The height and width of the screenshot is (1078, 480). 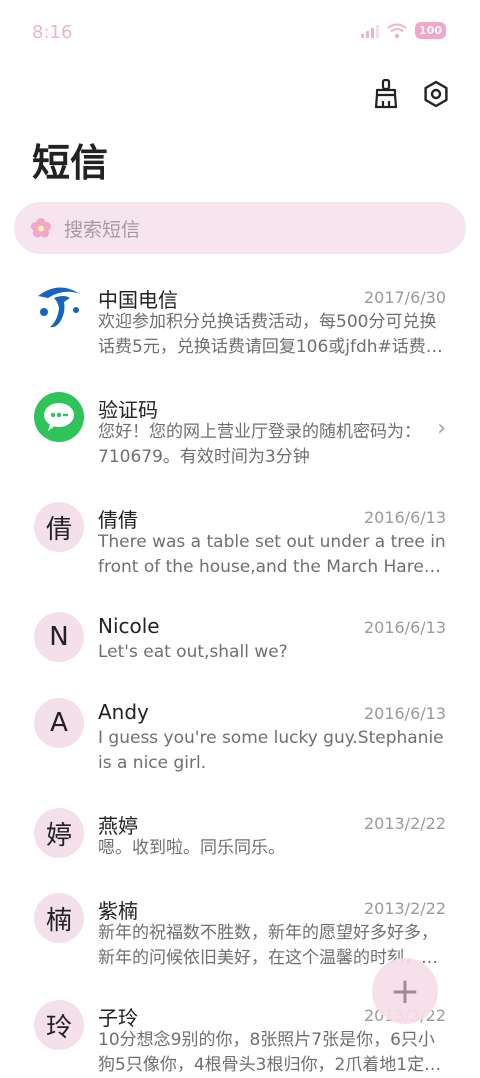 I want to click on settings-button, so click(x=436, y=94).